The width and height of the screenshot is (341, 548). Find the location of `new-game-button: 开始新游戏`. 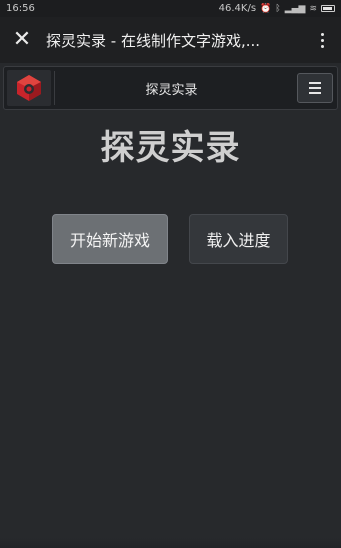

new-game-button: 开始新游戏 is located at coordinates (110, 239).